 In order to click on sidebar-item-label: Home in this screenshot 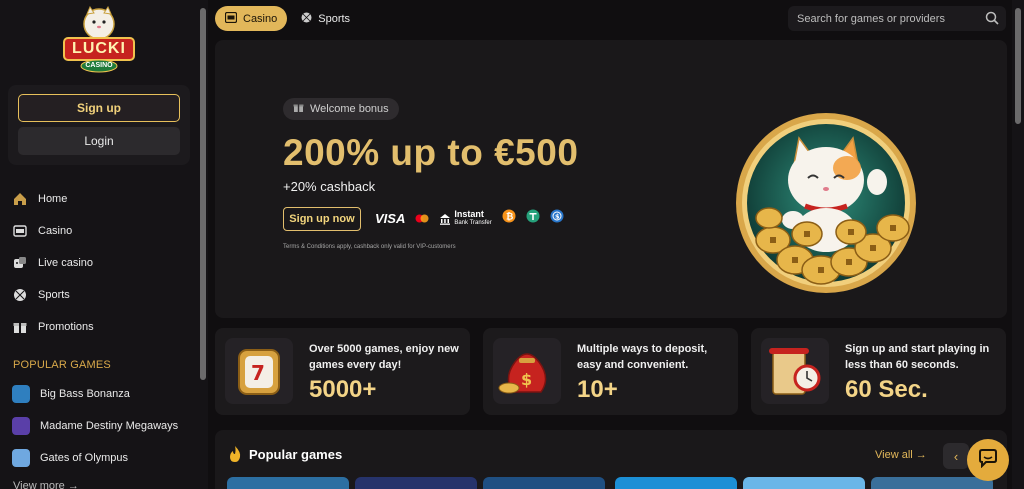, I will do `click(53, 199)`.